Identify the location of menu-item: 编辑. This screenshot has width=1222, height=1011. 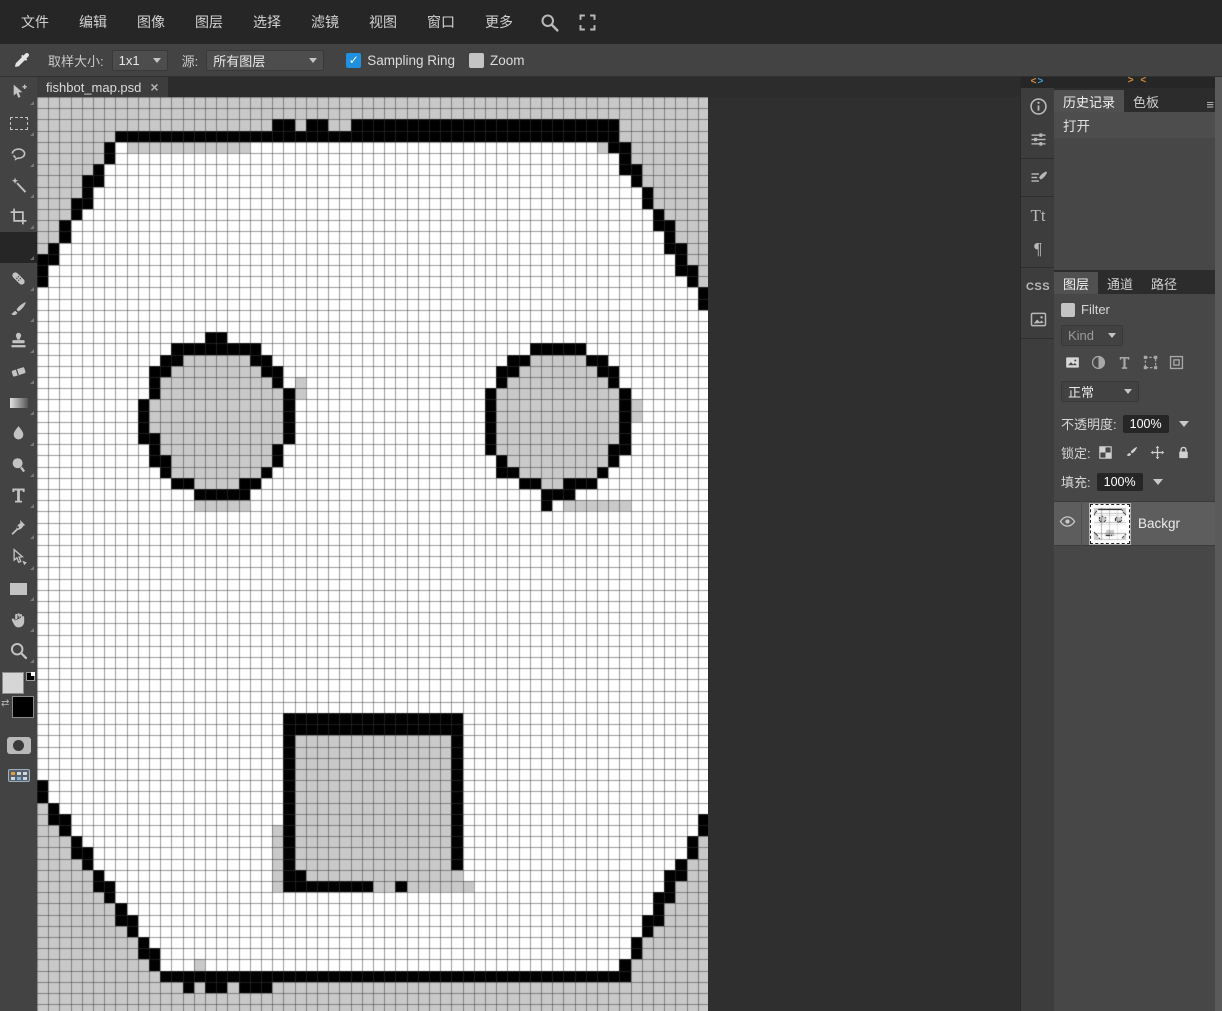
(93, 22).